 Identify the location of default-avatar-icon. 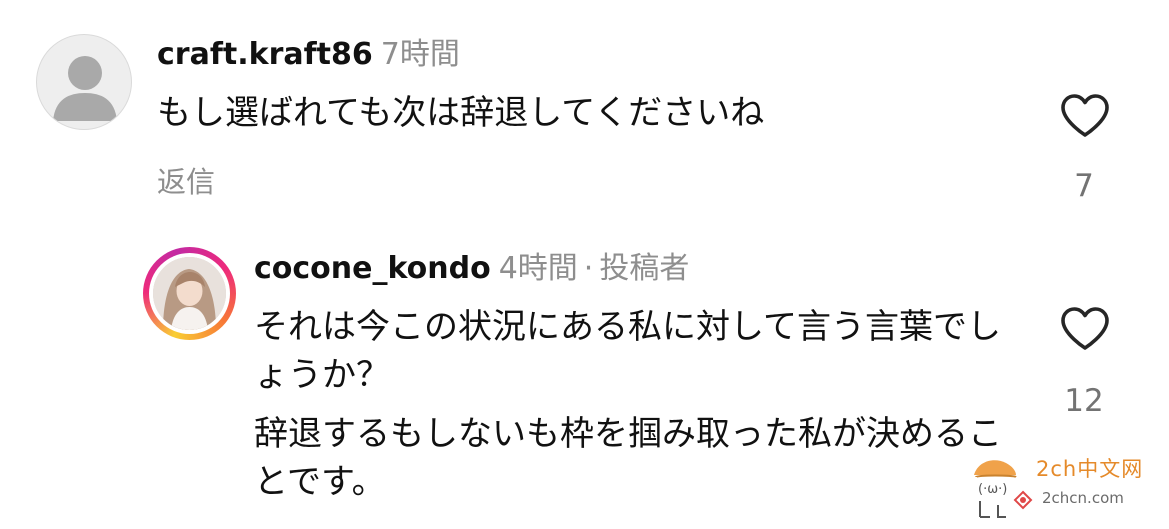
(84, 82).